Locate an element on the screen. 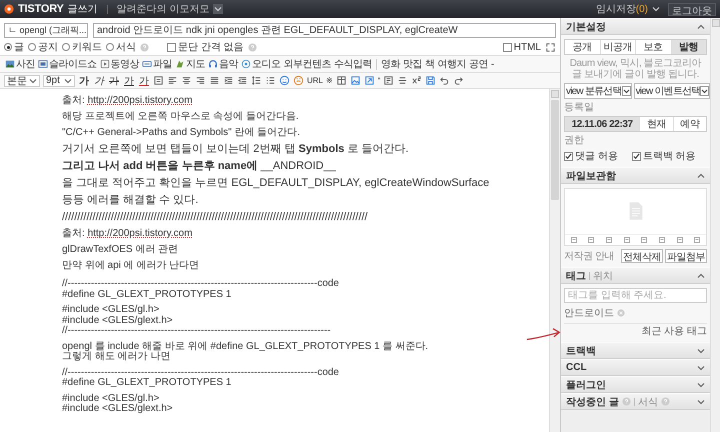 Image resolution: width=720 pixels, height=432 pixels. section-header: 기본설정 is located at coordinates (635, 26).